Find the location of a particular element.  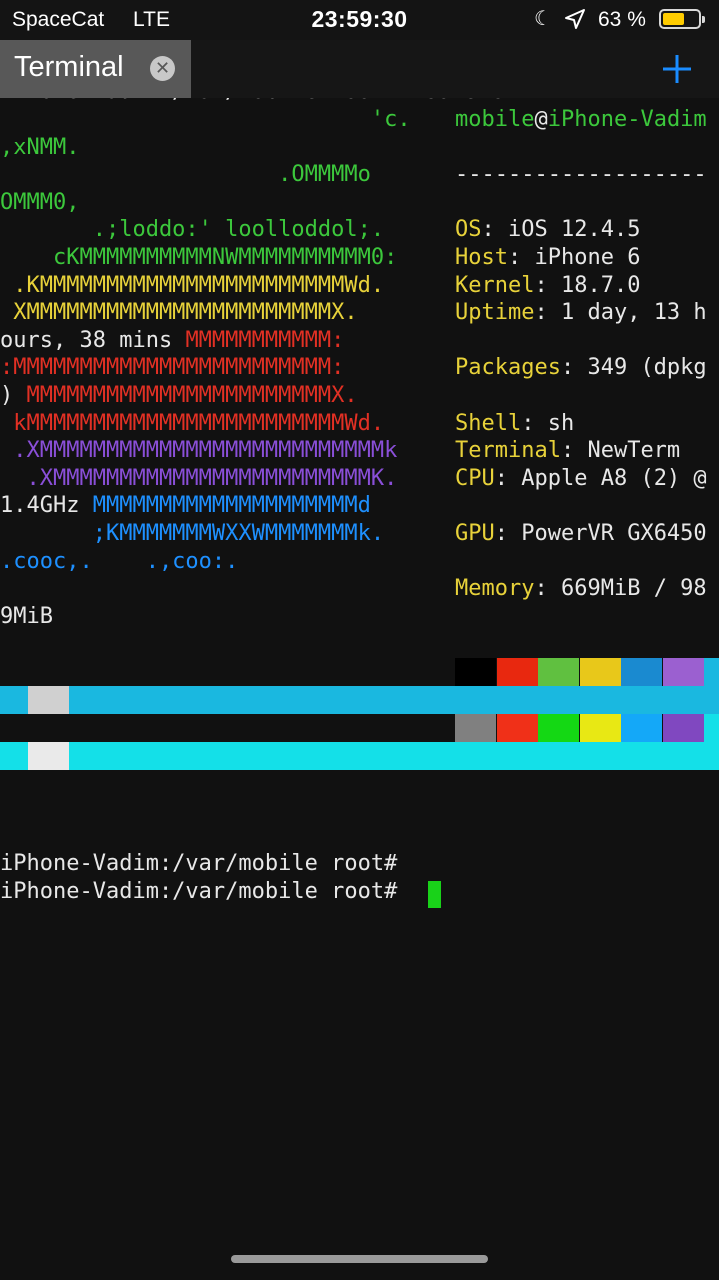

ascii-art-line: .XMMMMMMMMMMMMMMMMMMMMMMMMK. is located at coordinates (198, 479).